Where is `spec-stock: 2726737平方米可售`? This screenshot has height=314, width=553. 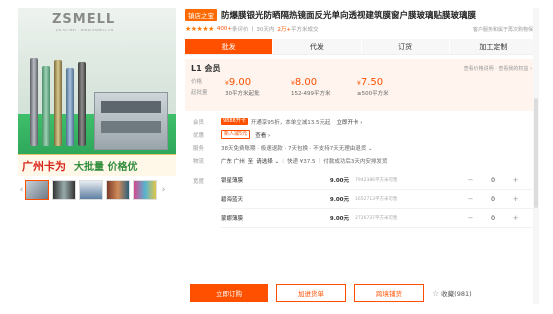
spec-stock: 2726737平方米可售 is located at coordinates (376, 218).